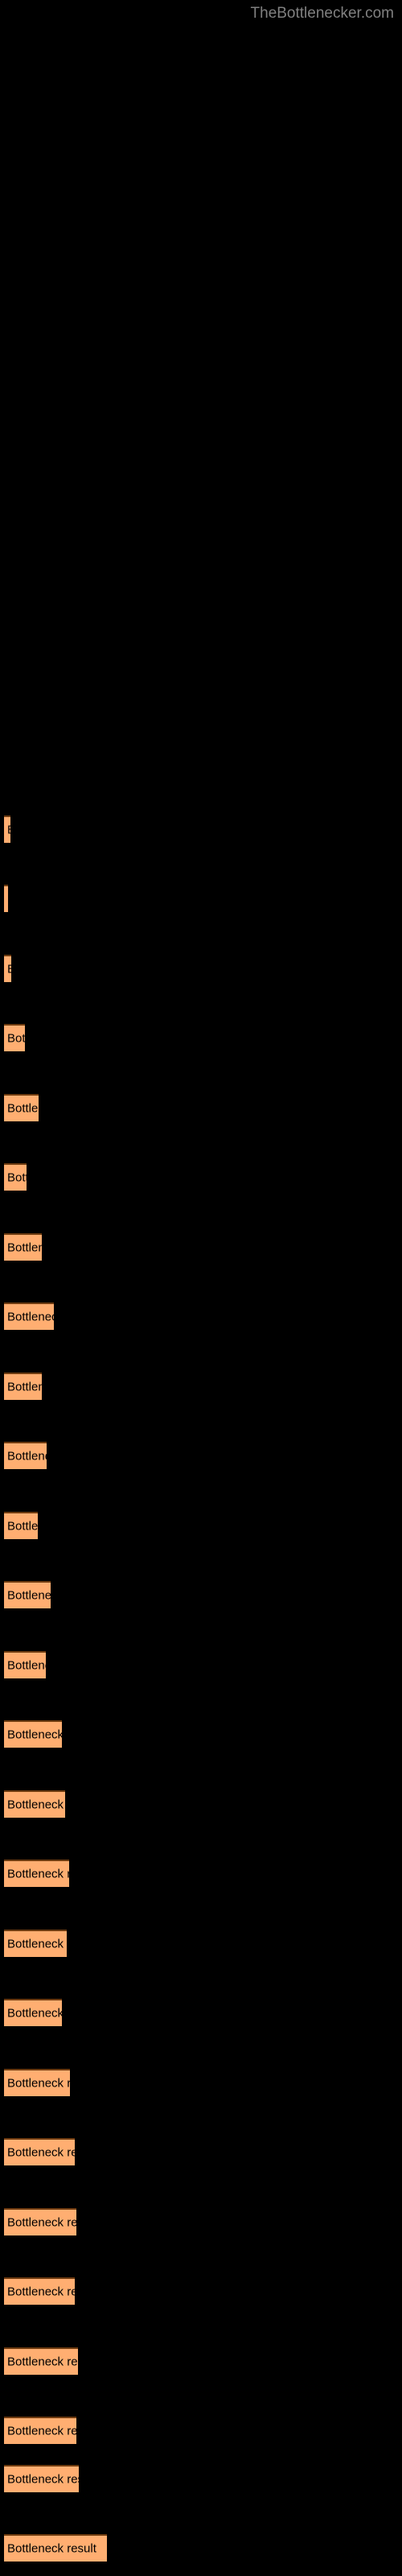 The width and height of the screenshot is (402, 2576). I want to click on bar-26: Bottleneck result, so click(55, 2548).